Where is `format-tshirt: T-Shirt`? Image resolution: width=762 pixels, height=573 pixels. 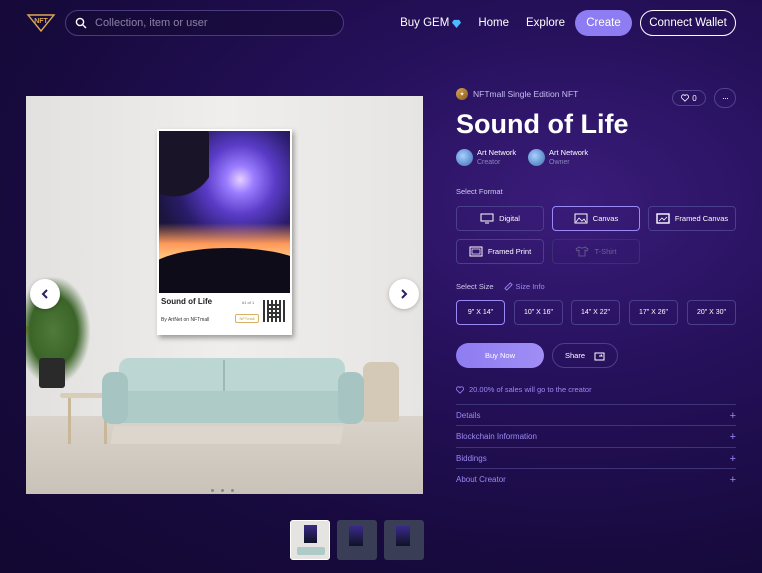 format-tshirt: T-Shirt is located at coordinates (596, 251).